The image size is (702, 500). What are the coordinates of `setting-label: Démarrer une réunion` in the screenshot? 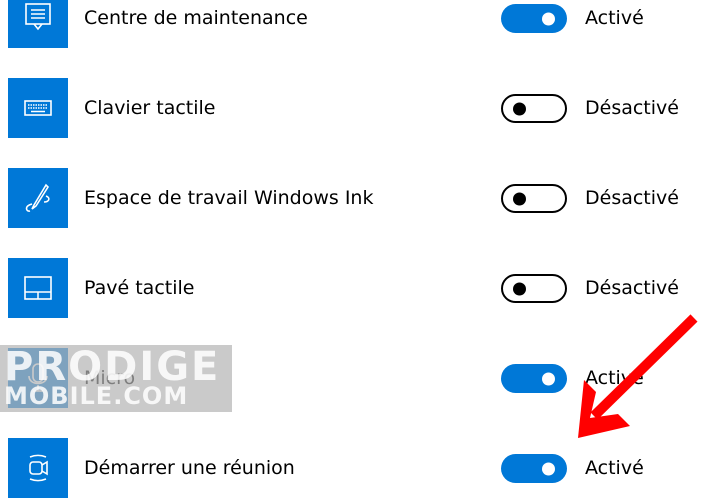 It's located at (189, 468).